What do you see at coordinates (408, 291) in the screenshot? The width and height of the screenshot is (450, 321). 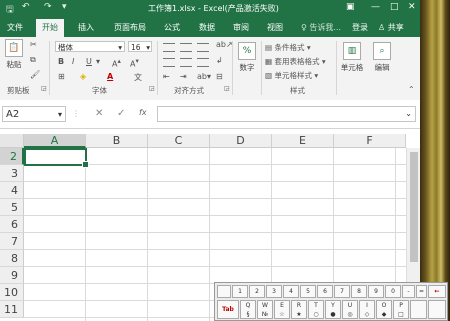 I see `key-minus: -` at bounding box center [408, 291].